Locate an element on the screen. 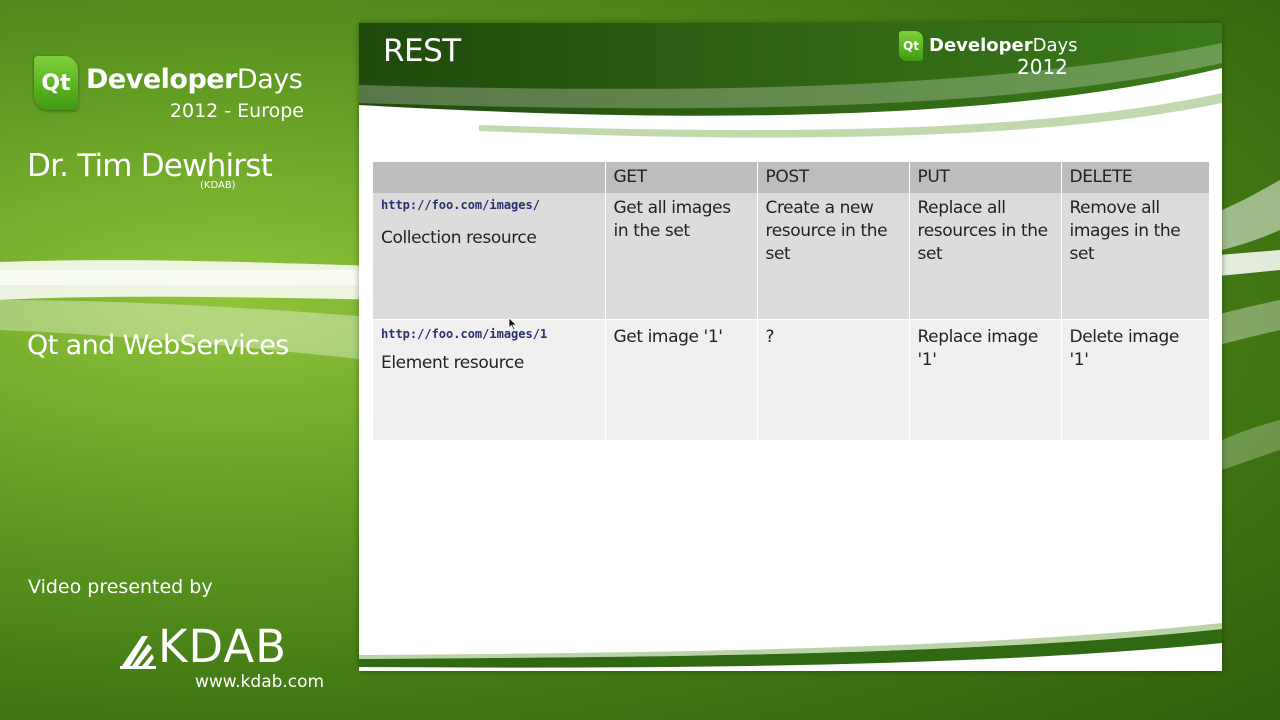  slide-developer-days-logo: Qt DeveloperDays 2012 is located at coordinates (999, 54).